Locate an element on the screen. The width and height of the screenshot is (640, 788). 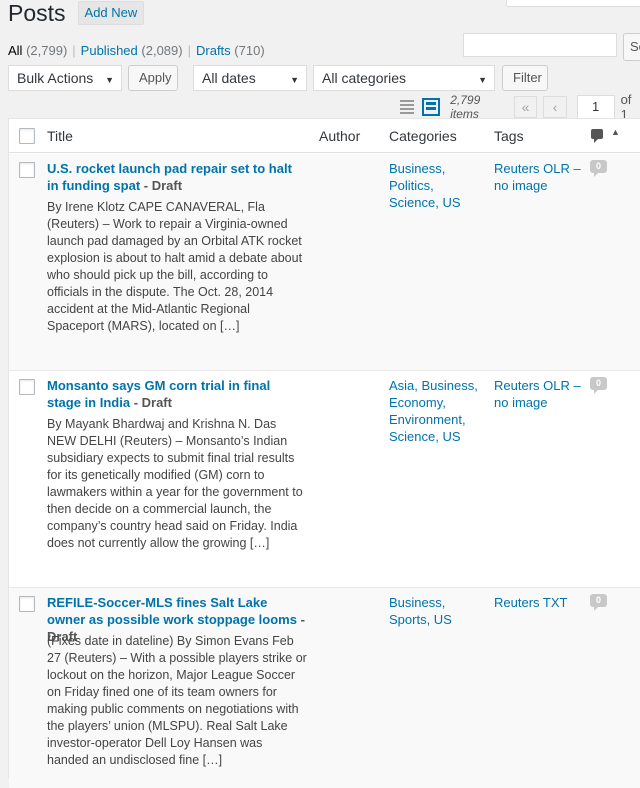
bulk-actions-value: Bulk Actions is located at coordinates (55, 78).